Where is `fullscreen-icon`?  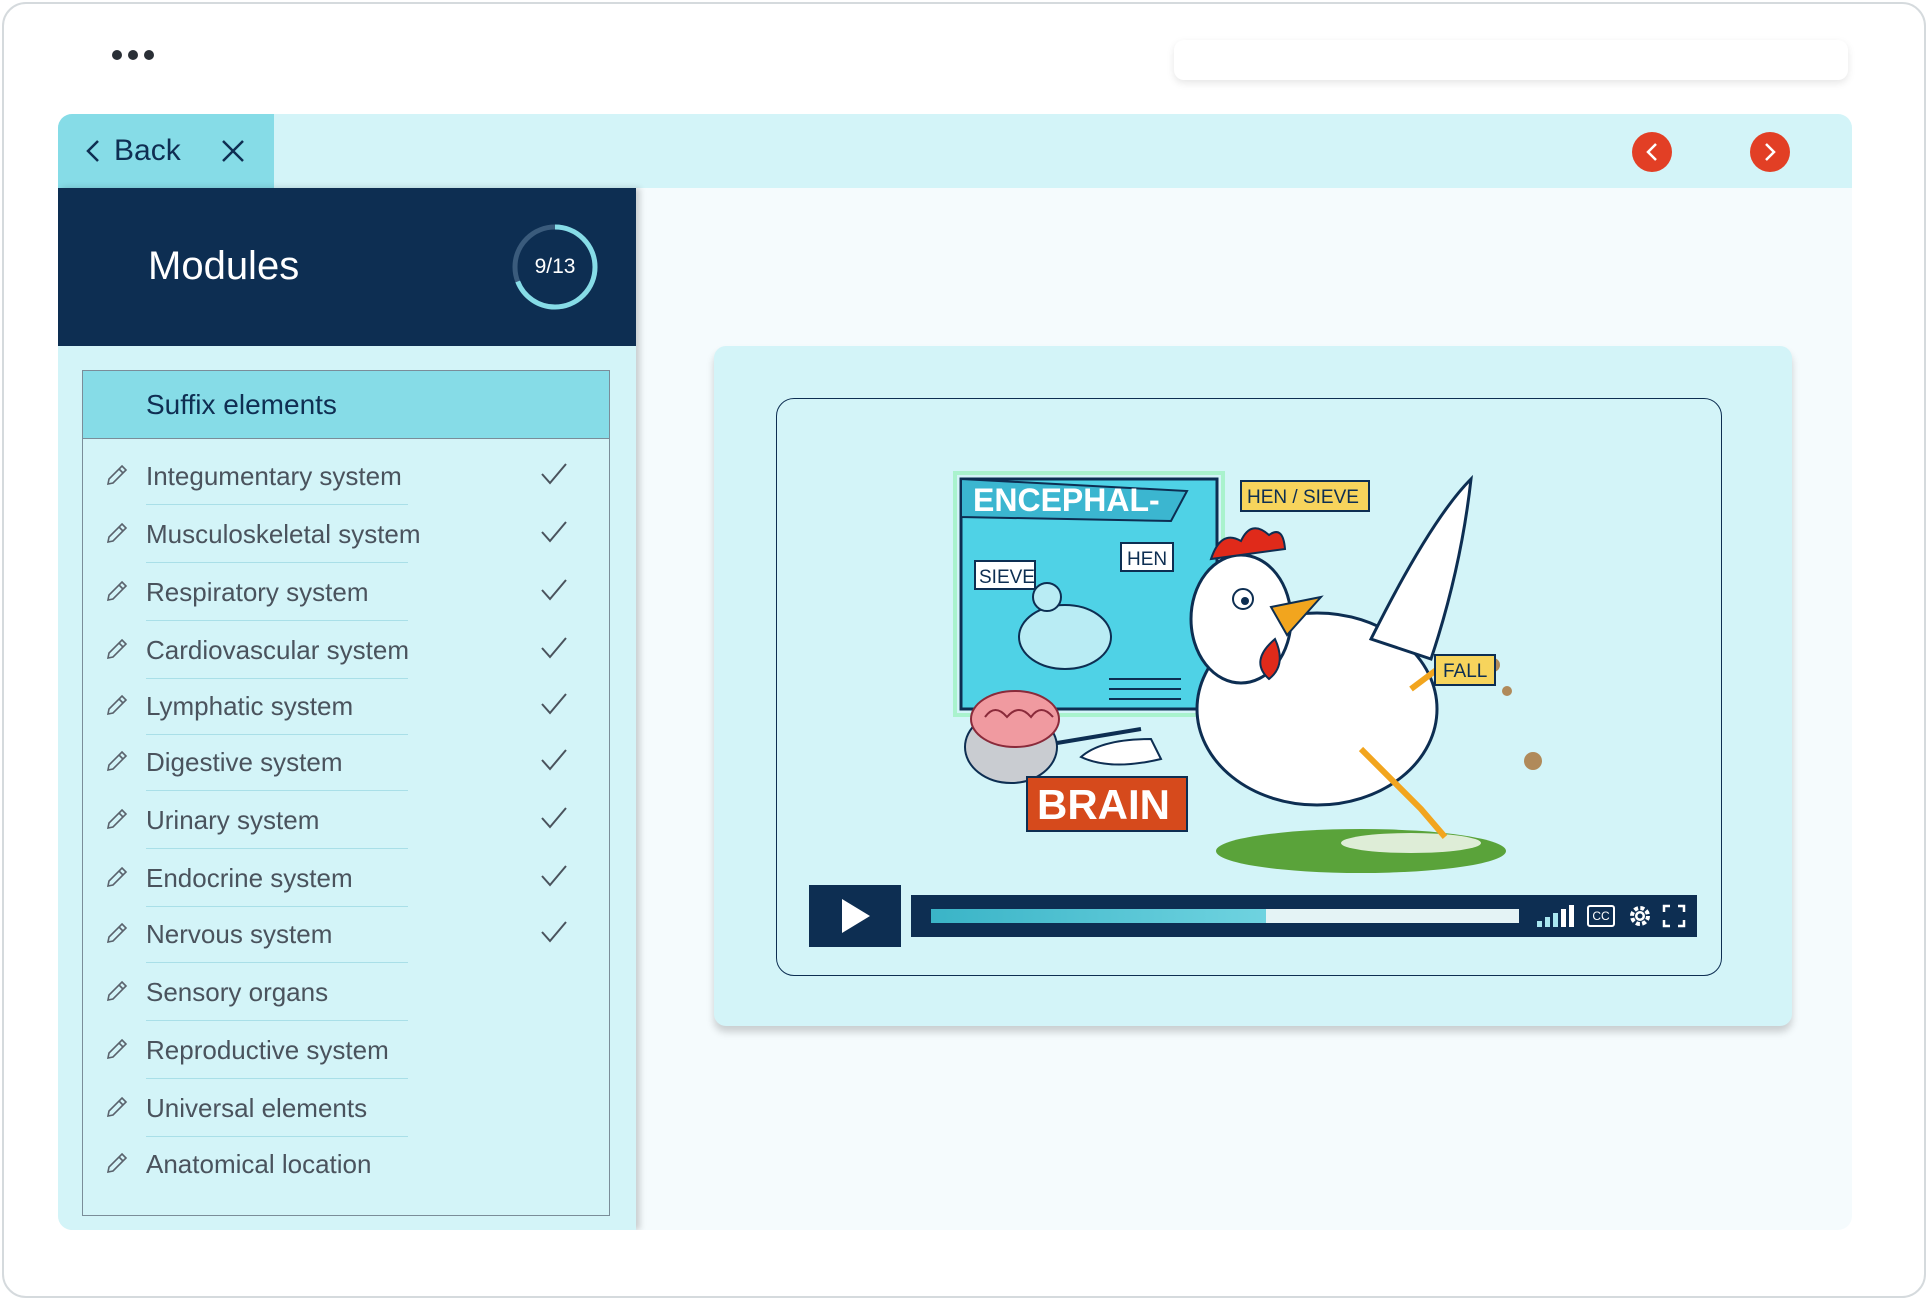 fullscreen-icon is located at coordinates (1674, 916).